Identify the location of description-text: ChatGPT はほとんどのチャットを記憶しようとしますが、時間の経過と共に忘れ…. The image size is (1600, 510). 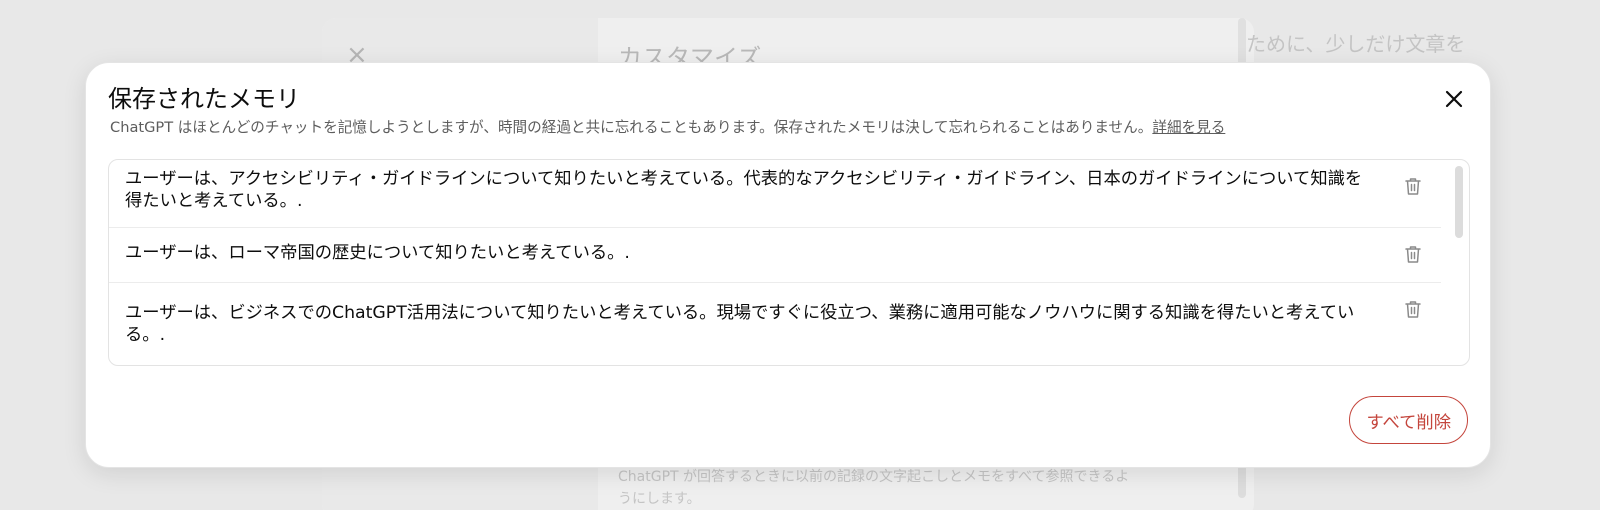
(631, 127).